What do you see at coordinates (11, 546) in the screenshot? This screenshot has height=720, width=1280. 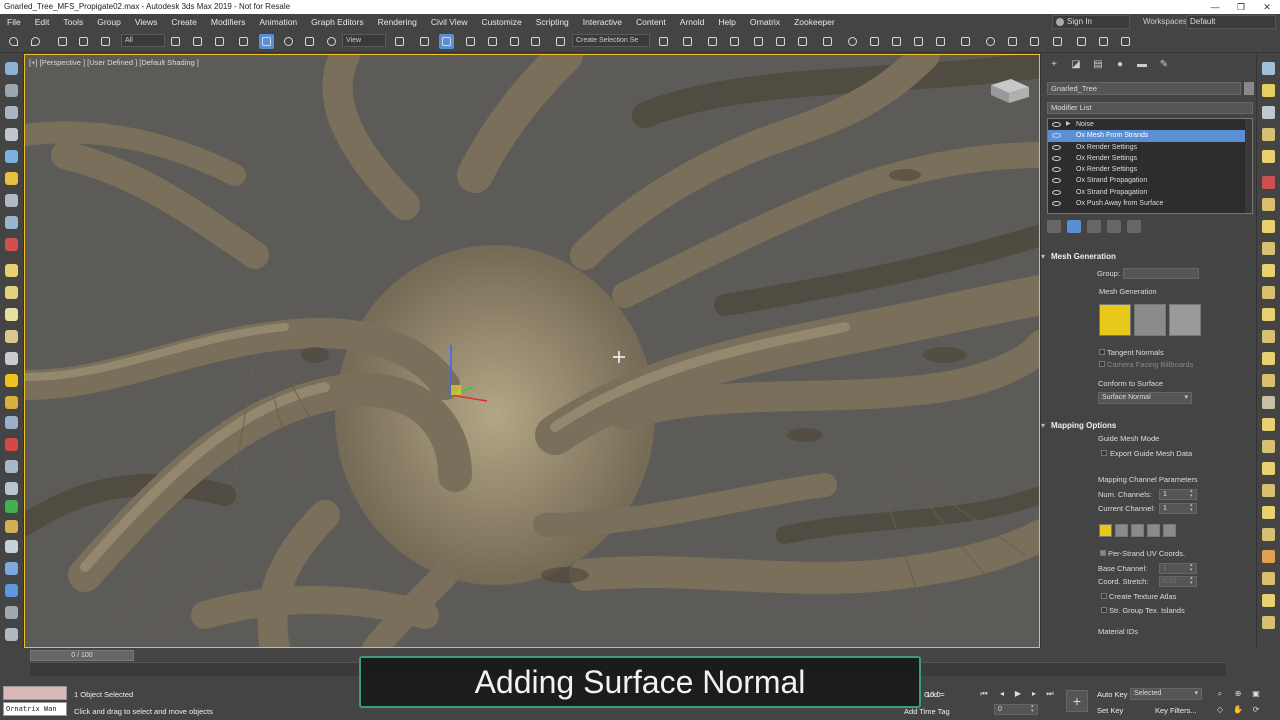 I see `cloth-icon` at bounding box center [11, 546].